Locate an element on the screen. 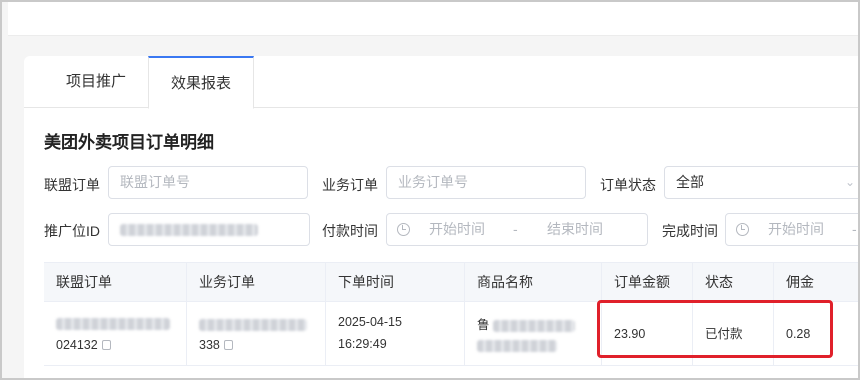 This screenshot has height=380, width=860. union-order-tail: 024132 is located at coordinates (77, 345).